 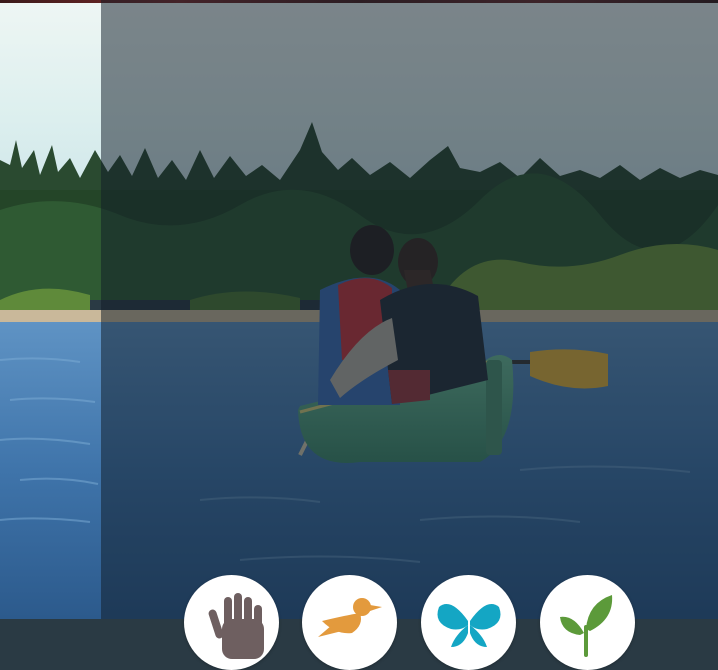 I want to click on activity-icon-row, so click(x=419, y=622).